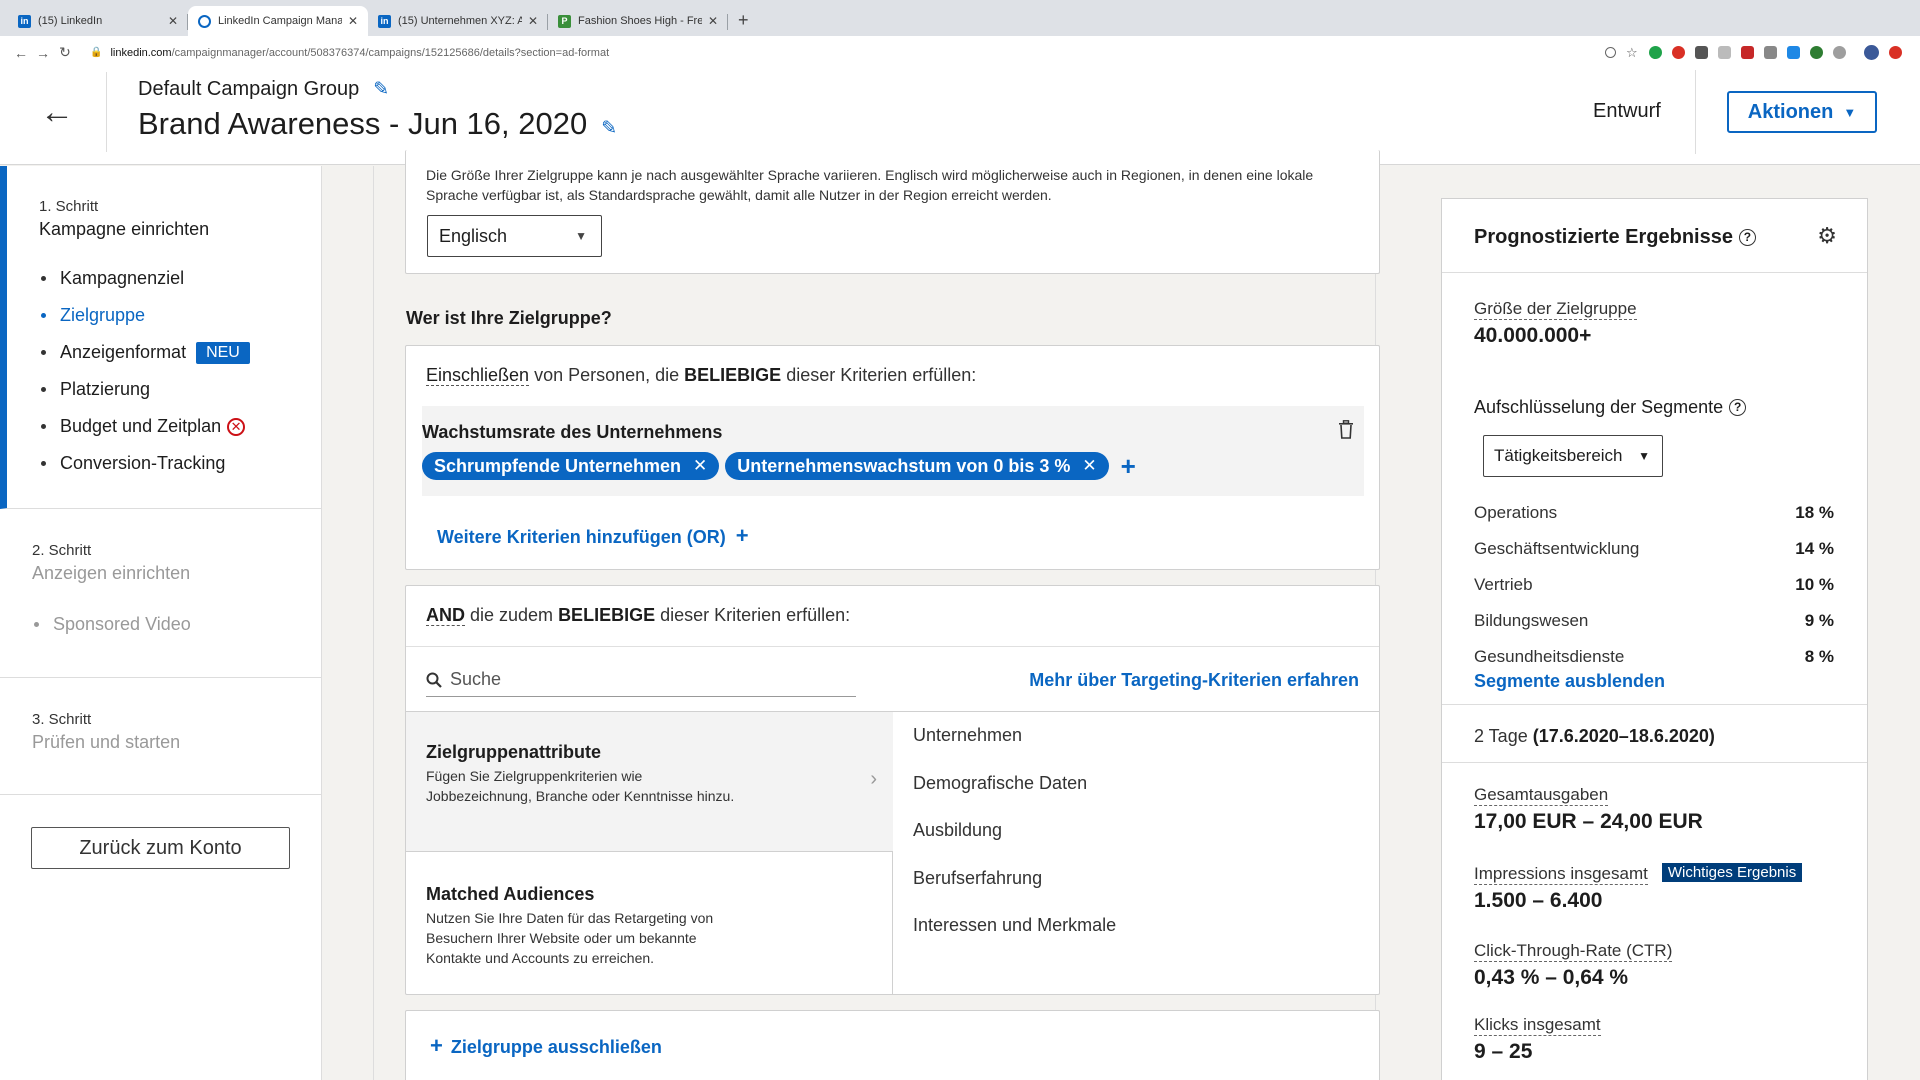 The image size is (1920, 1080). Describe the element at coordinates (1654, 585) in the screenshot. I see `segment-row: Vertrieb 10 %` at that location.